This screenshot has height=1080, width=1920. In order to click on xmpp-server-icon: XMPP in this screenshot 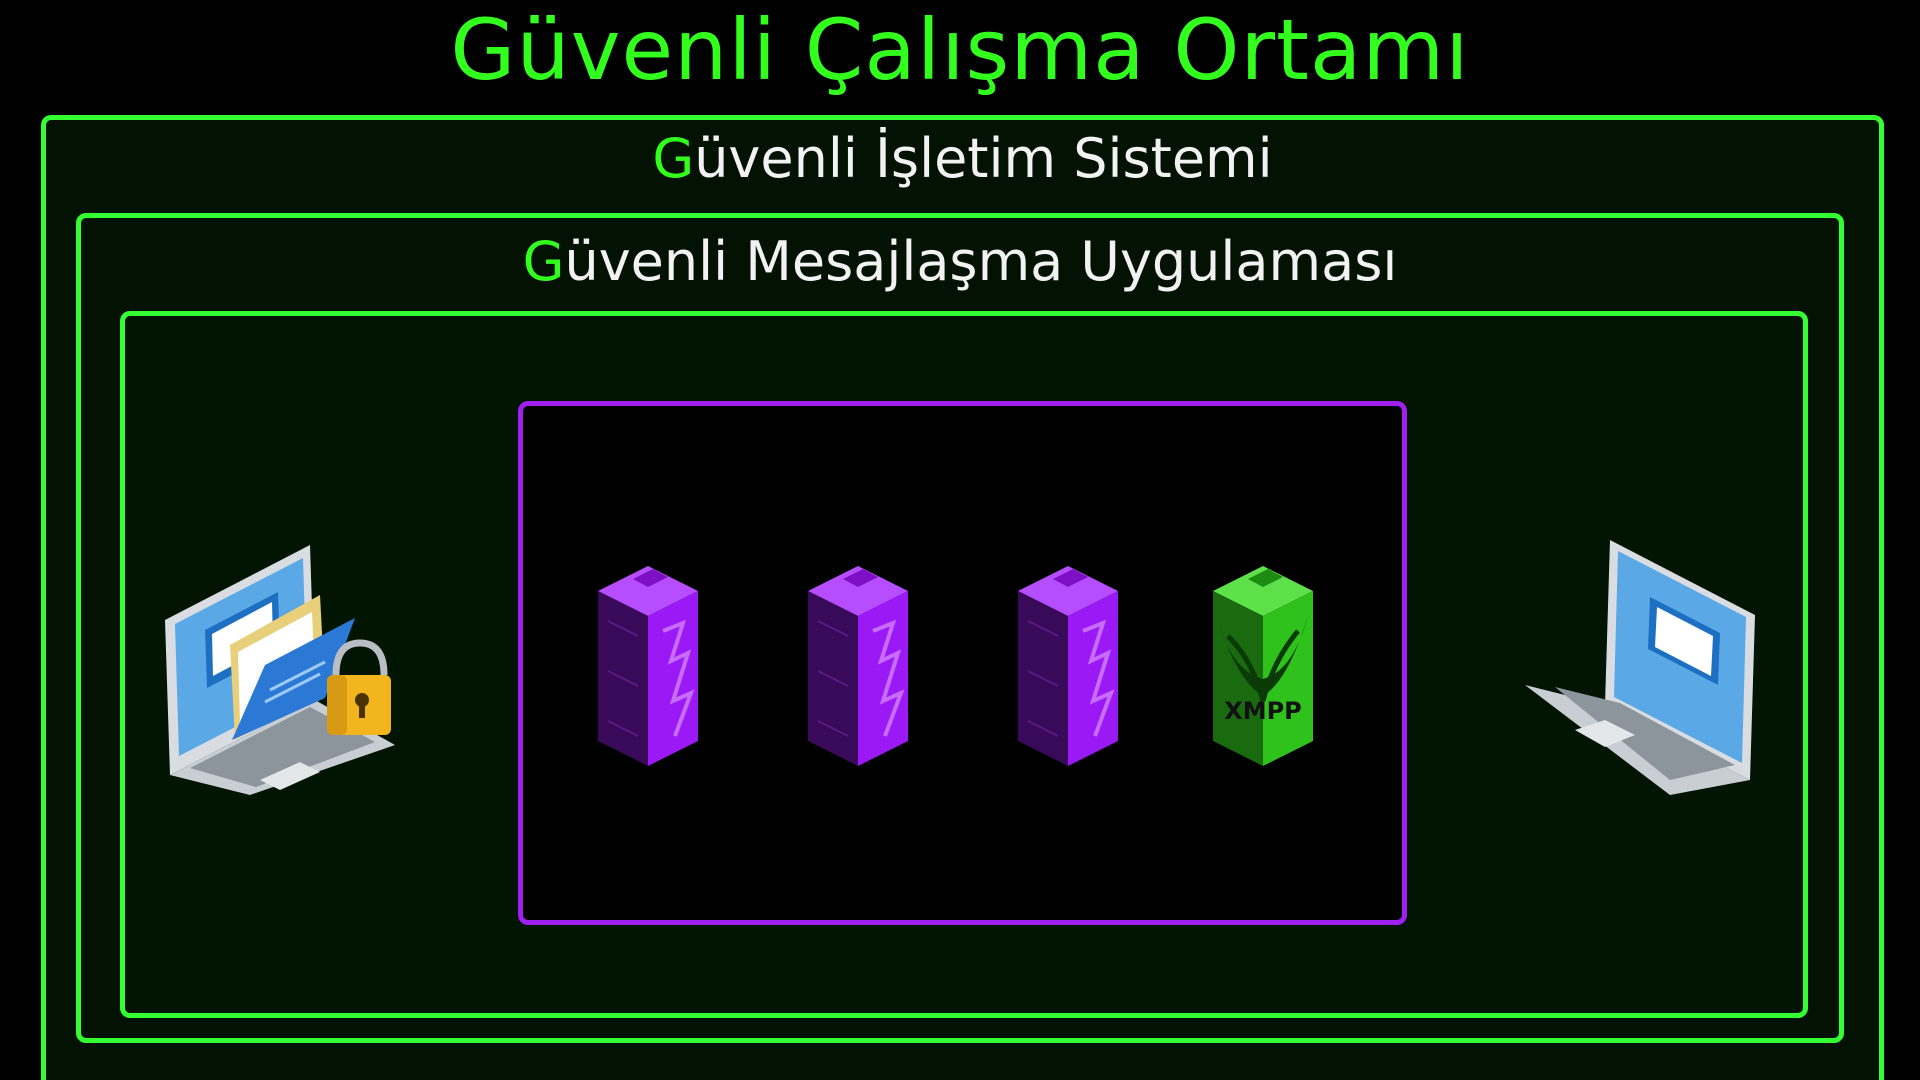, I will do `click(1263, 666)`.